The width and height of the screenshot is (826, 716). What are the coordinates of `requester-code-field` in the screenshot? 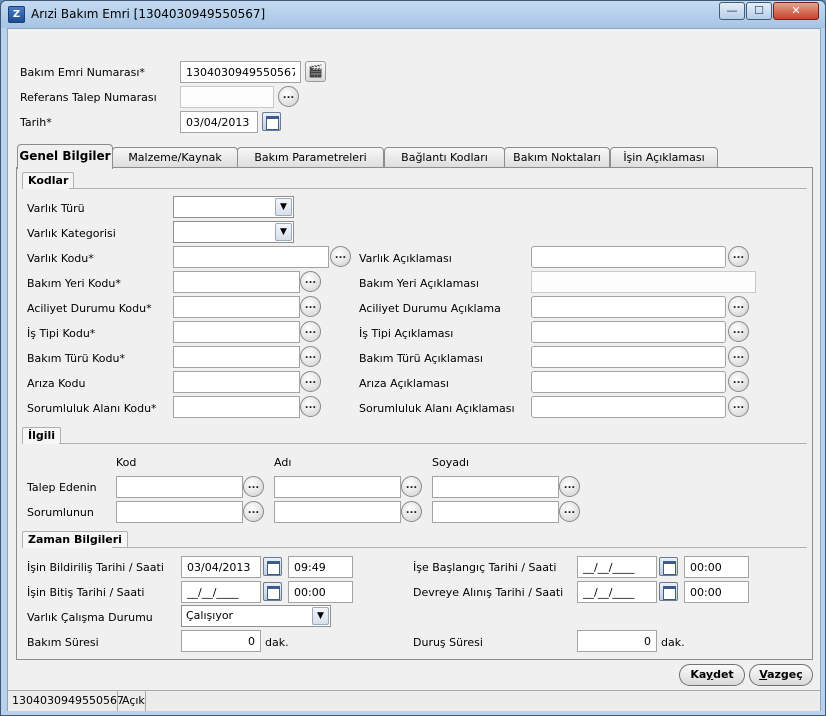 It's located at (179, 487).